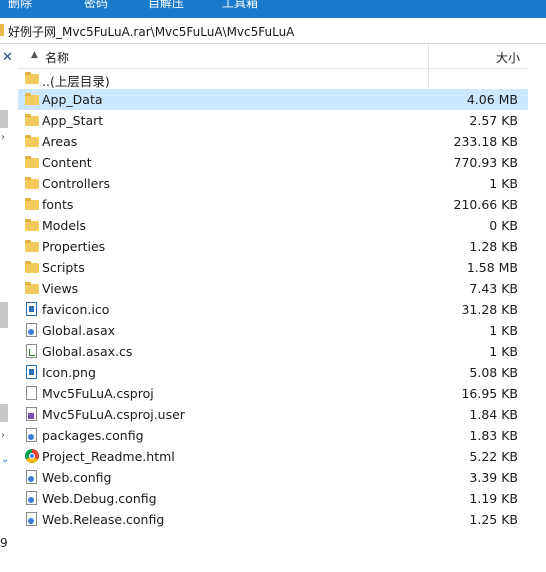 The height and width of the screenshot is (572, 546). I want to click on chrome-icon, so click(32, 456).